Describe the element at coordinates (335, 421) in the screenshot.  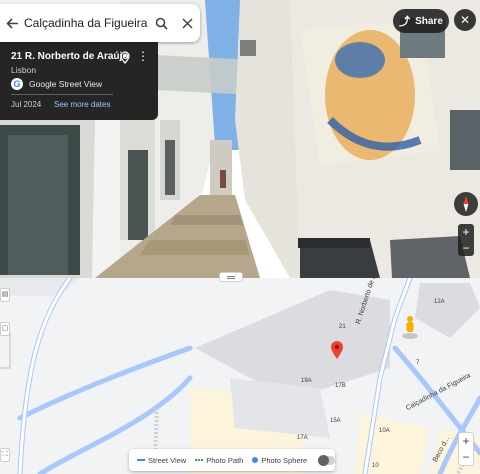
I see `building-number: 15A` at that location.